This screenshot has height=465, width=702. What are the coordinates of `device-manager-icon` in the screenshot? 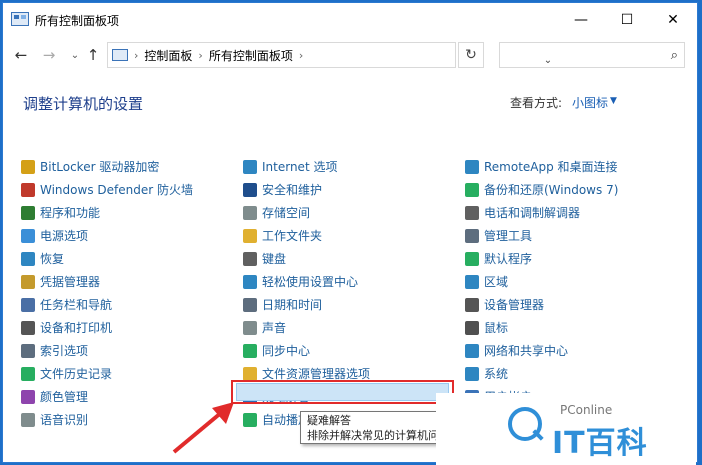 It's located at (472, 304).